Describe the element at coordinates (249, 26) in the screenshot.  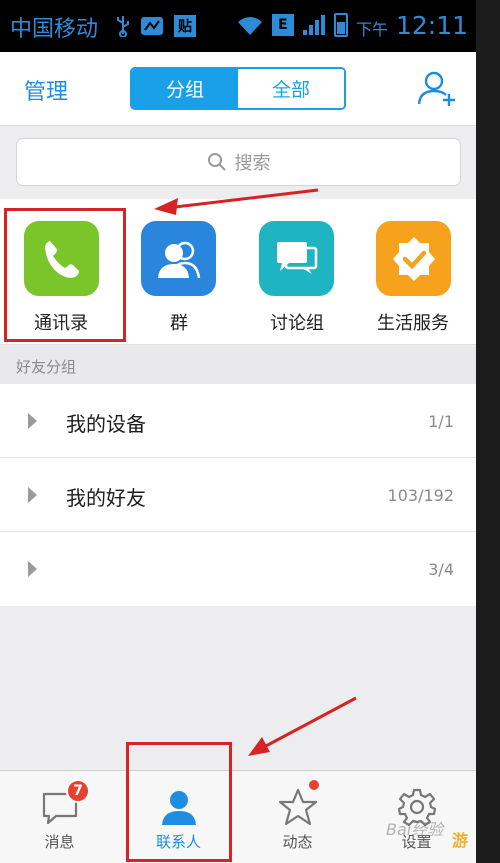
I see `wifi-icon` at that location.